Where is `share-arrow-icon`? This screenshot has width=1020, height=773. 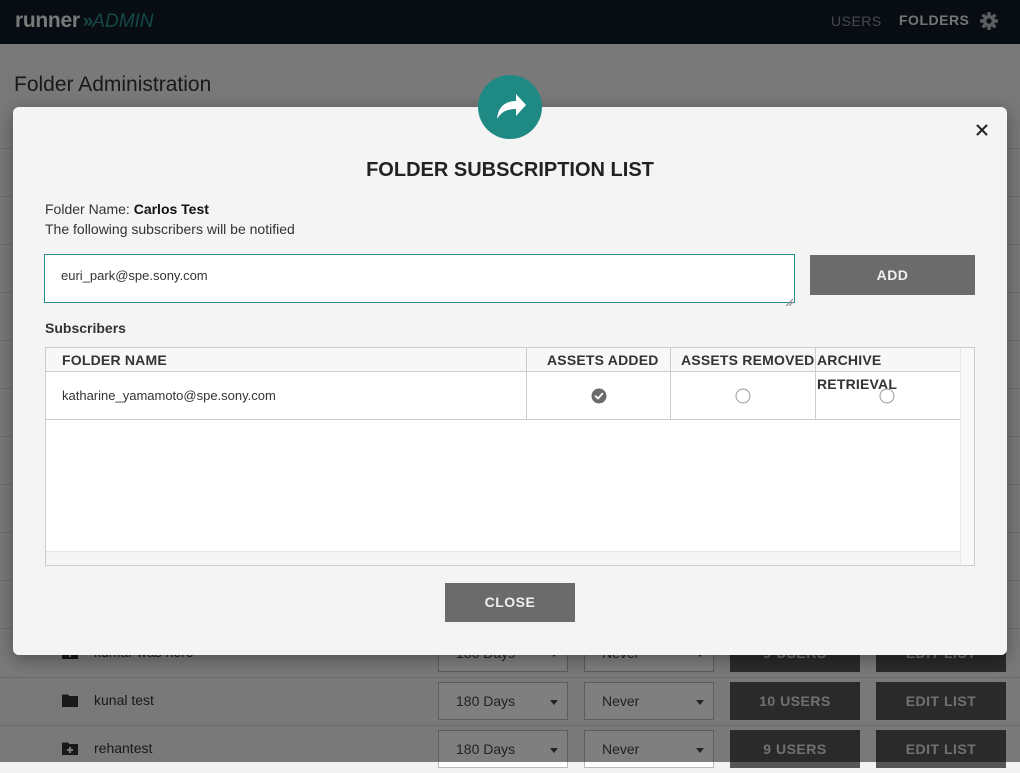 share-arrow-icon is located at coordinates (511, 106).